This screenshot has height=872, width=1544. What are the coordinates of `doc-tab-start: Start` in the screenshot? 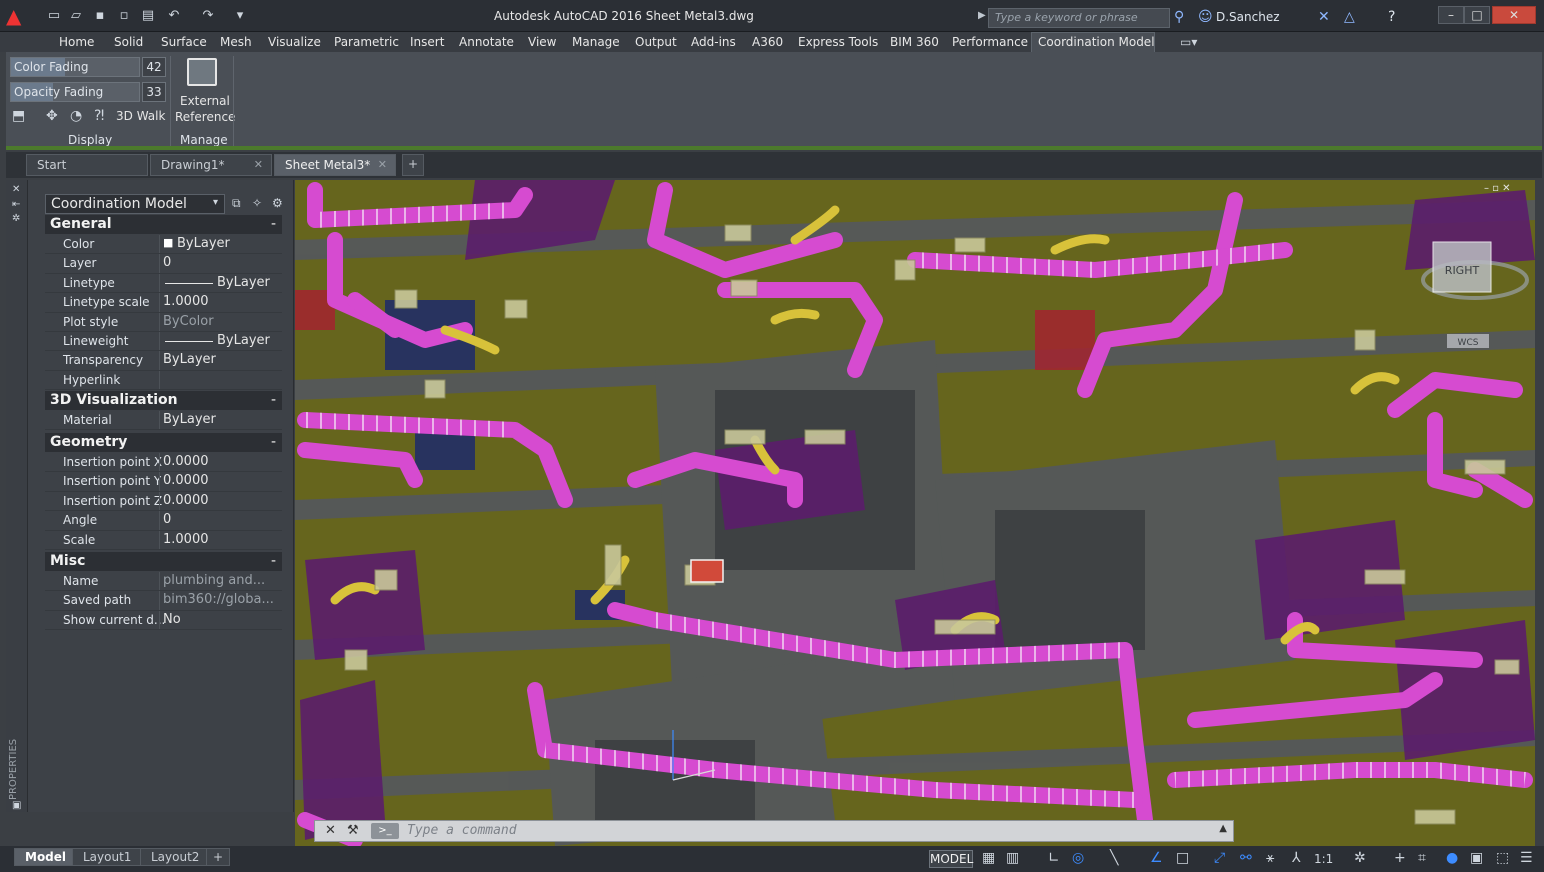 It's located at (87, 165).